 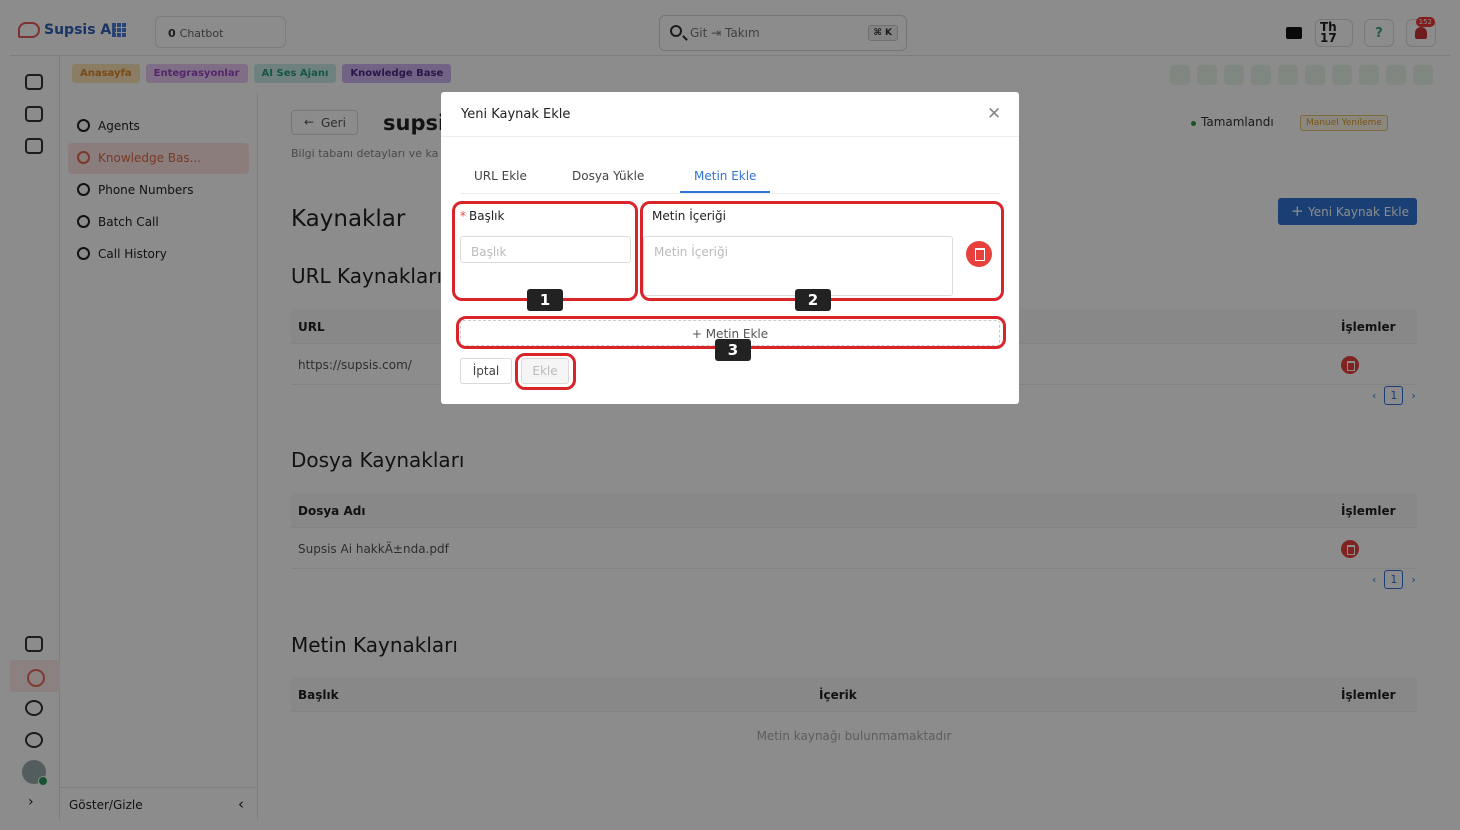 What do you see at coordinates (813, 300) in the screenshot?
I see `annotation-number-2: 2` at bounding box center [813, 300].